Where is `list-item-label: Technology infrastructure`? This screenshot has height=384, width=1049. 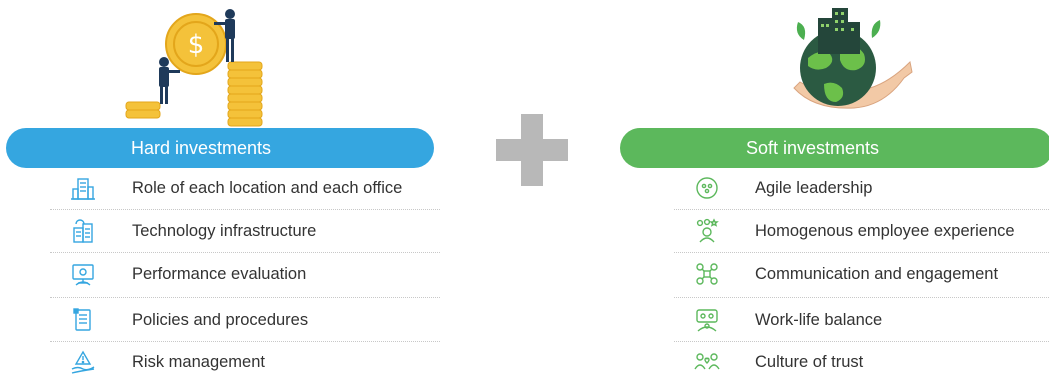
list-item-label: Technology infrastructure is located at coordinates (224, 231).